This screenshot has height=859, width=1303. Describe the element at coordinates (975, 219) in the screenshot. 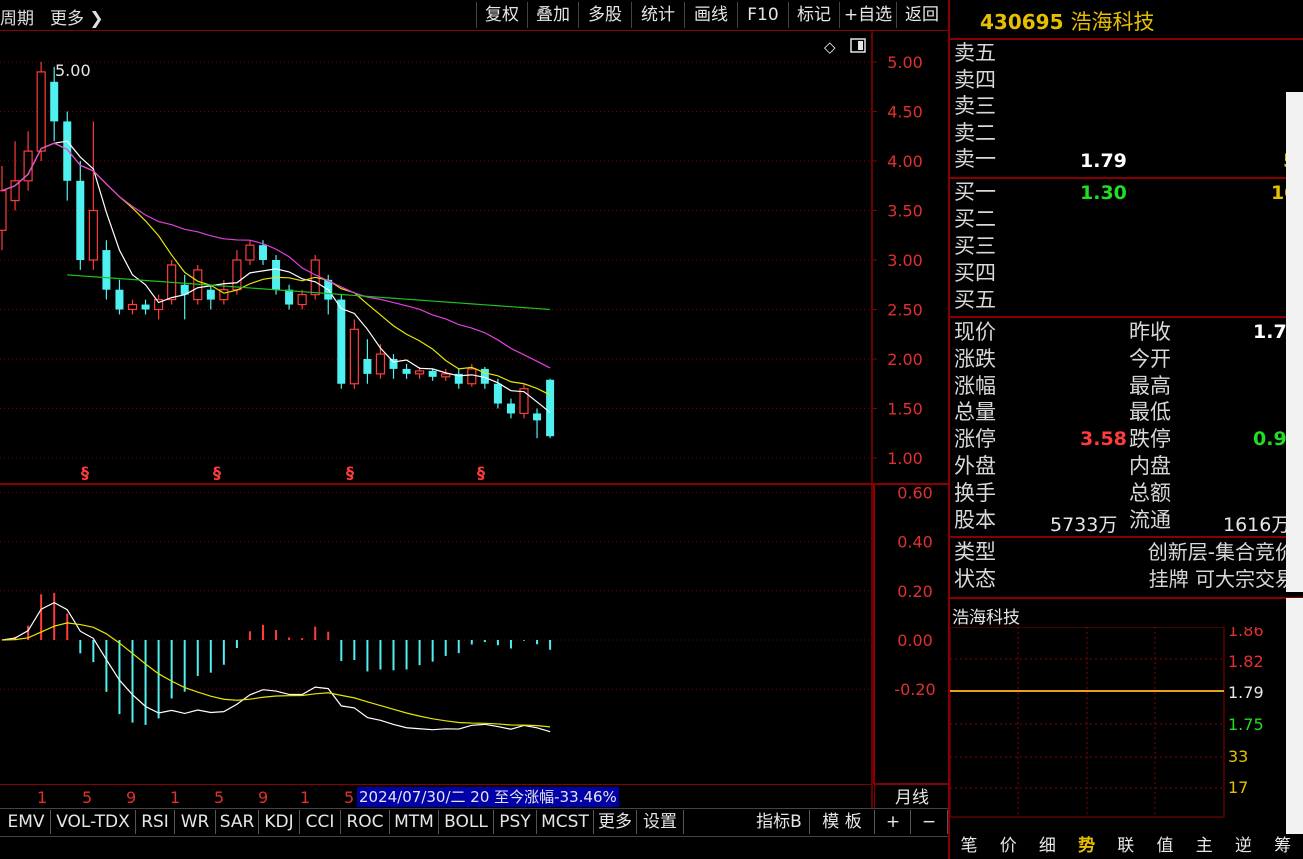

I see `buy2-label: 买二` at that location.